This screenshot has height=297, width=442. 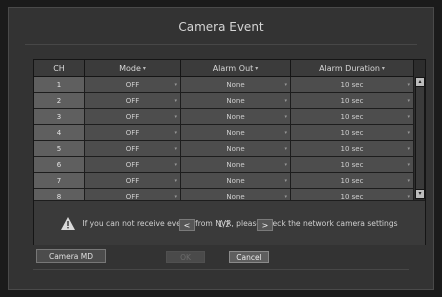 What do you see at coordinates (185, 257) in the screenshot?
I see `ok-button: OK` at bounding box center [185, 257].